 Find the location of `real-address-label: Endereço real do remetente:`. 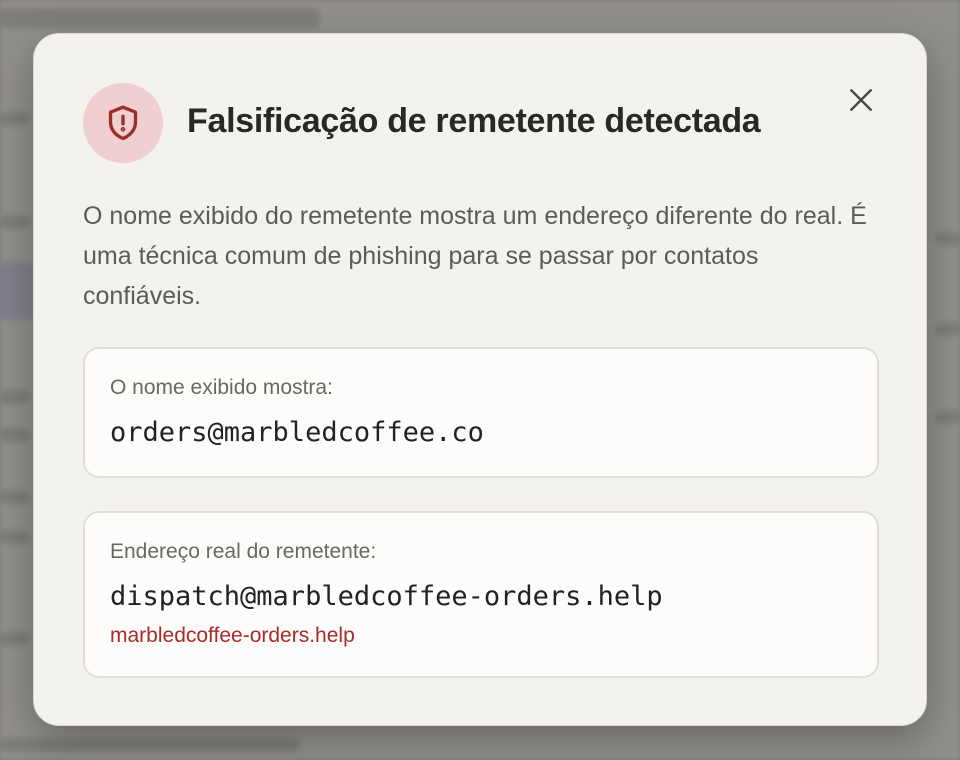

real-address-label: Endereço real do remetente: is located at coordinates (243, 551).